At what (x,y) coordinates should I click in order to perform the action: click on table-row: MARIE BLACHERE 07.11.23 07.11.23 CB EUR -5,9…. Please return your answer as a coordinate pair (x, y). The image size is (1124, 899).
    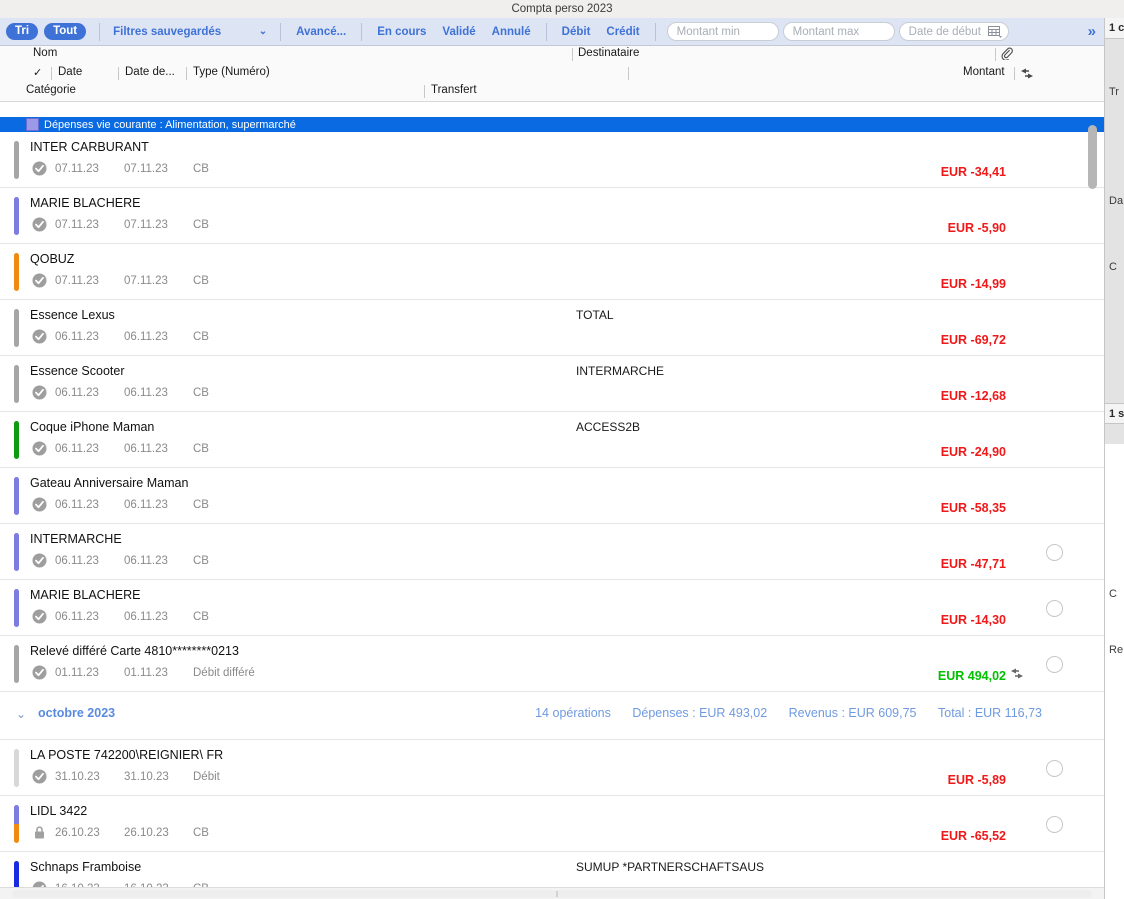
    Looking at the image, I should click on (552, 216).